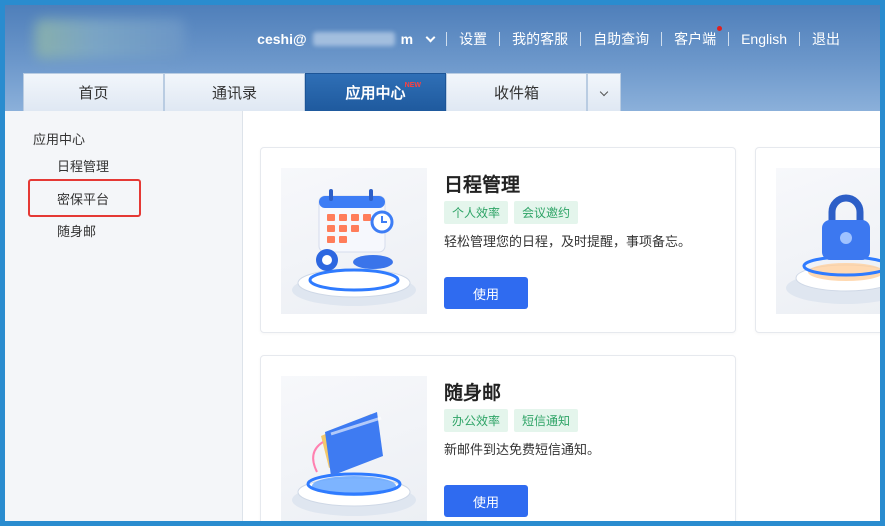 The image size is (885, 526). What do you see at coordinates (354, 241) in the screenshot?
I see `calendar-illustration-icon` at bounding box center [354, 241].